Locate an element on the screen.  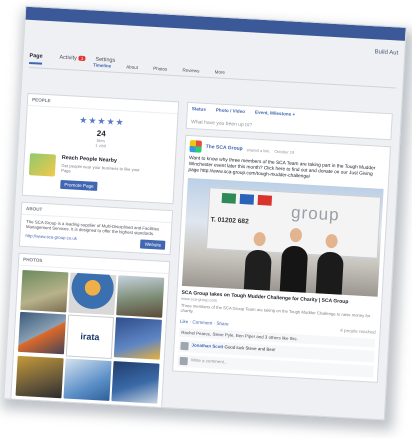
promo-illustration-icon is located at coordinates (42, 165).